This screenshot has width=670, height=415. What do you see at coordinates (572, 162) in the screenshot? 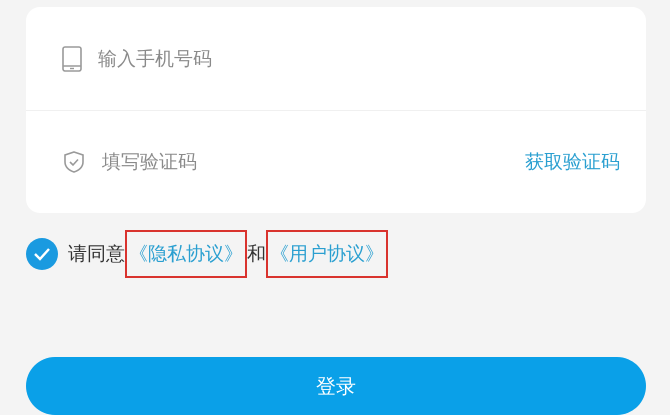
I see `get-code-link: 获取验证码` at bounding box center [572, 162].